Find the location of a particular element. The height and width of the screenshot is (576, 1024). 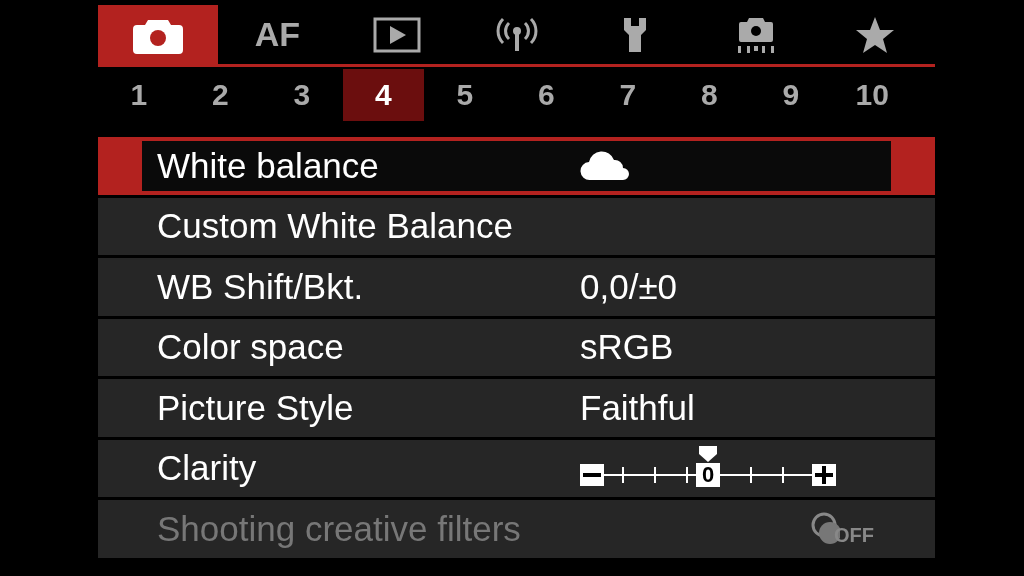

setting-value: sRGB is located at coordinates (627, 347).